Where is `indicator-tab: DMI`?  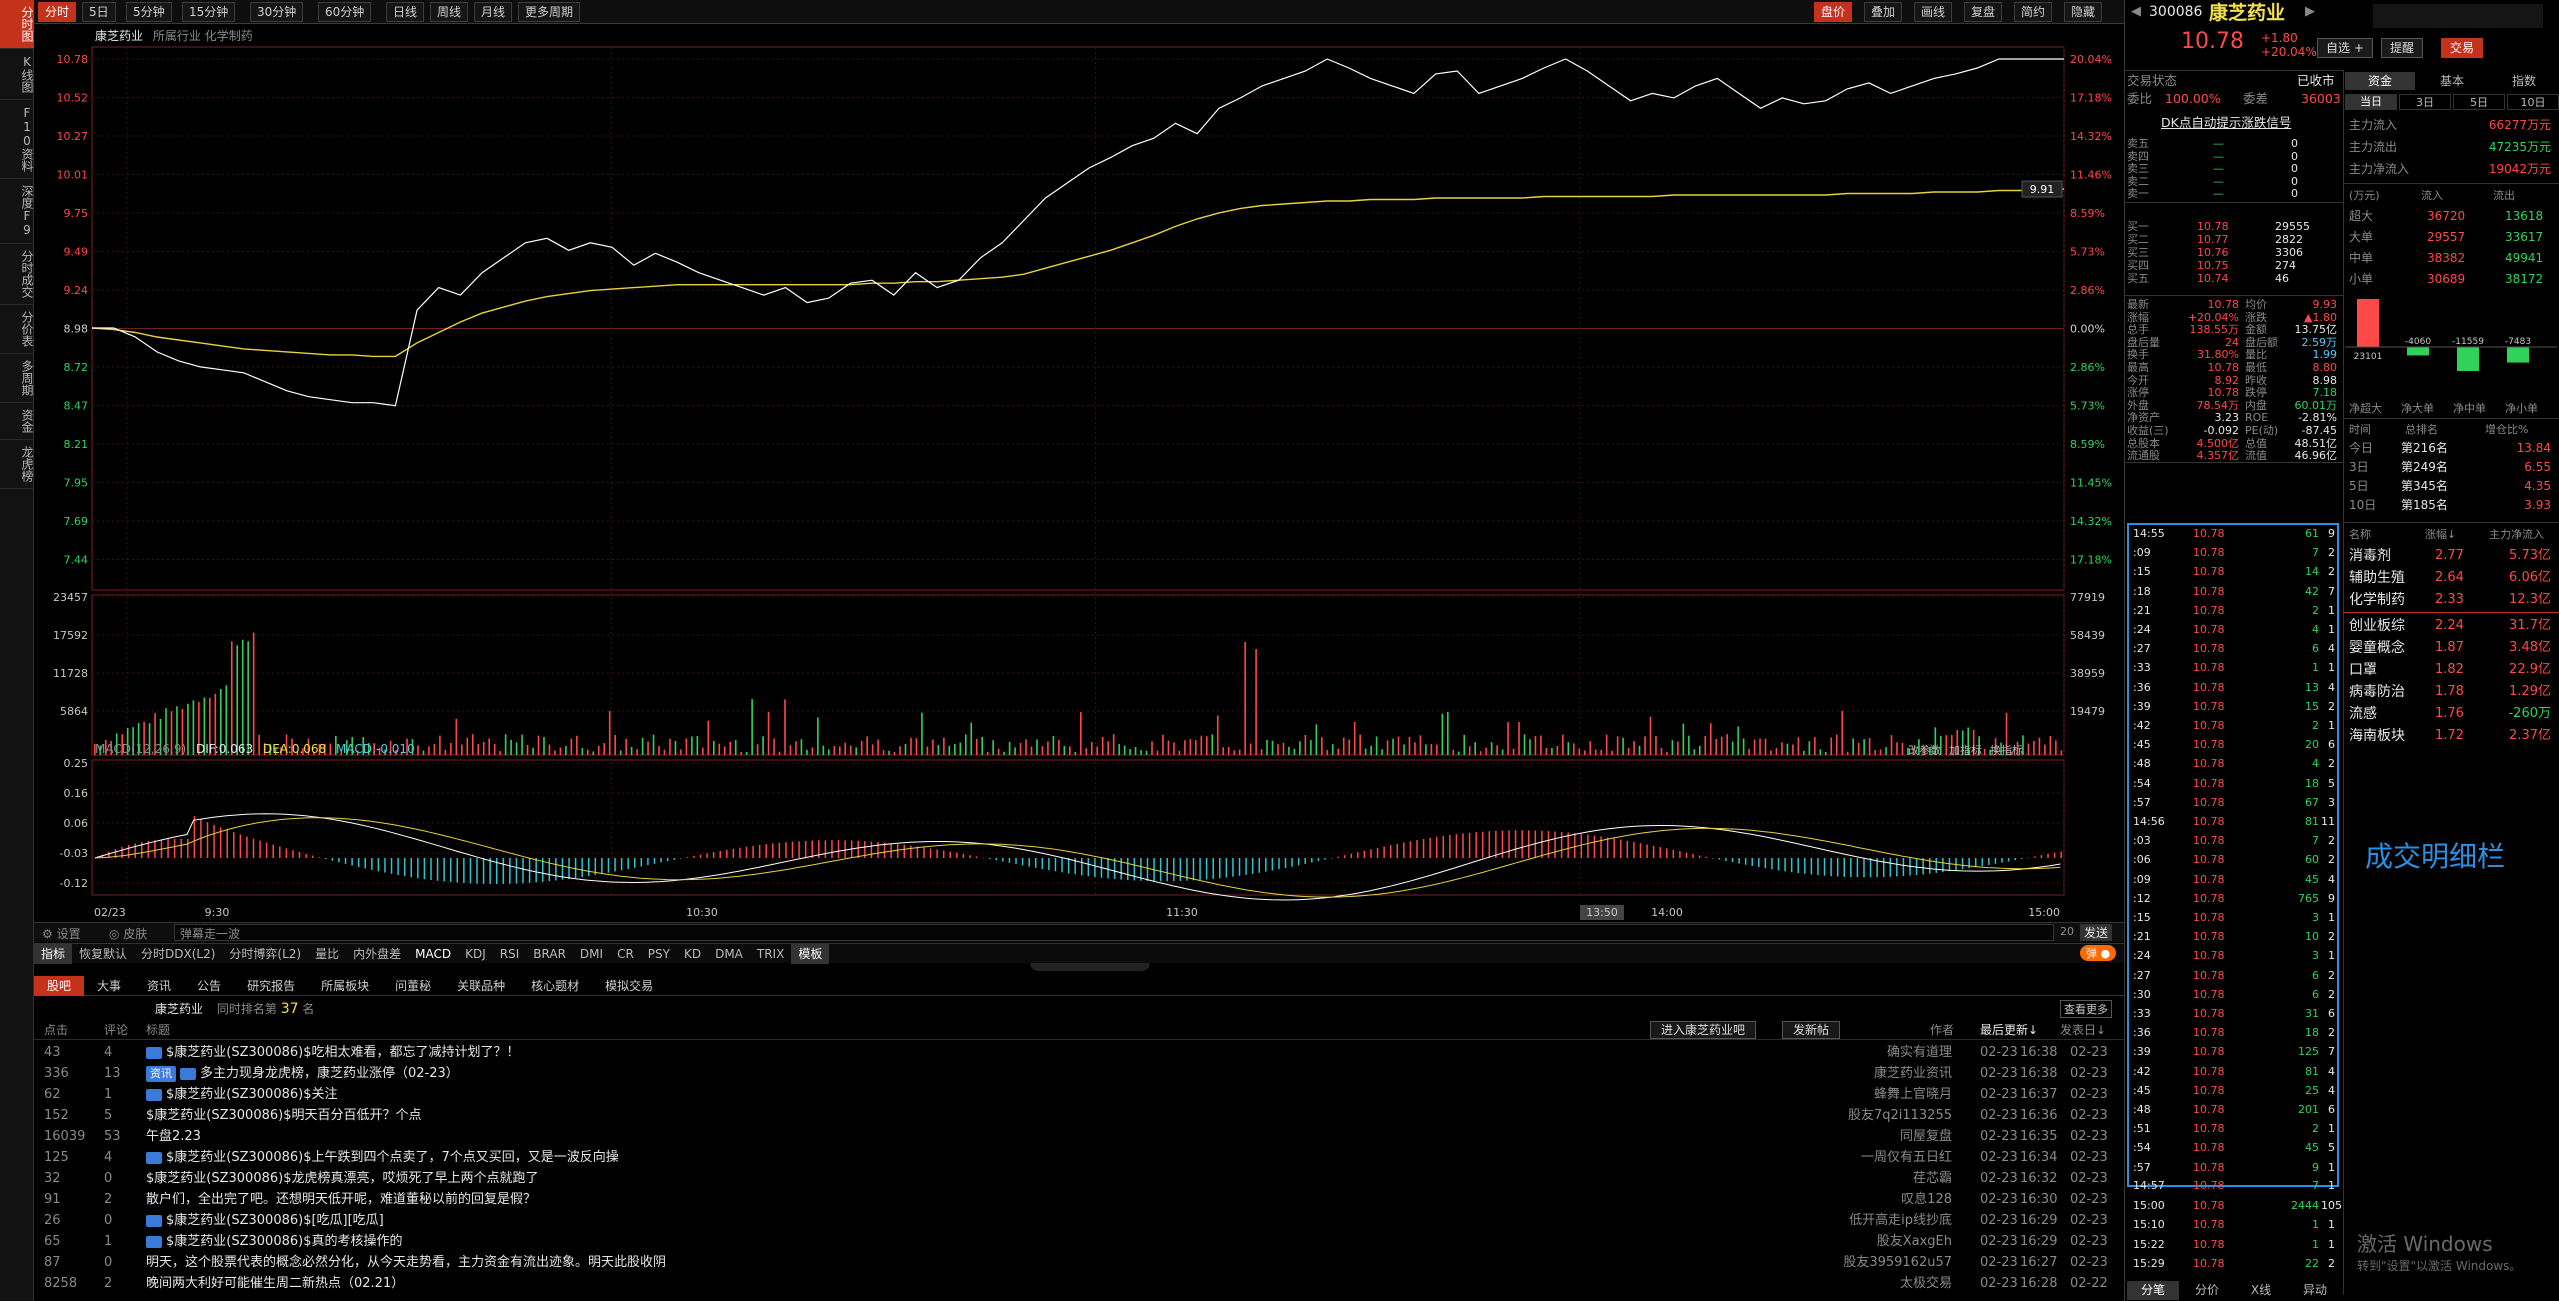
indicator-tab: DMI is located at coordinates (591, 954).